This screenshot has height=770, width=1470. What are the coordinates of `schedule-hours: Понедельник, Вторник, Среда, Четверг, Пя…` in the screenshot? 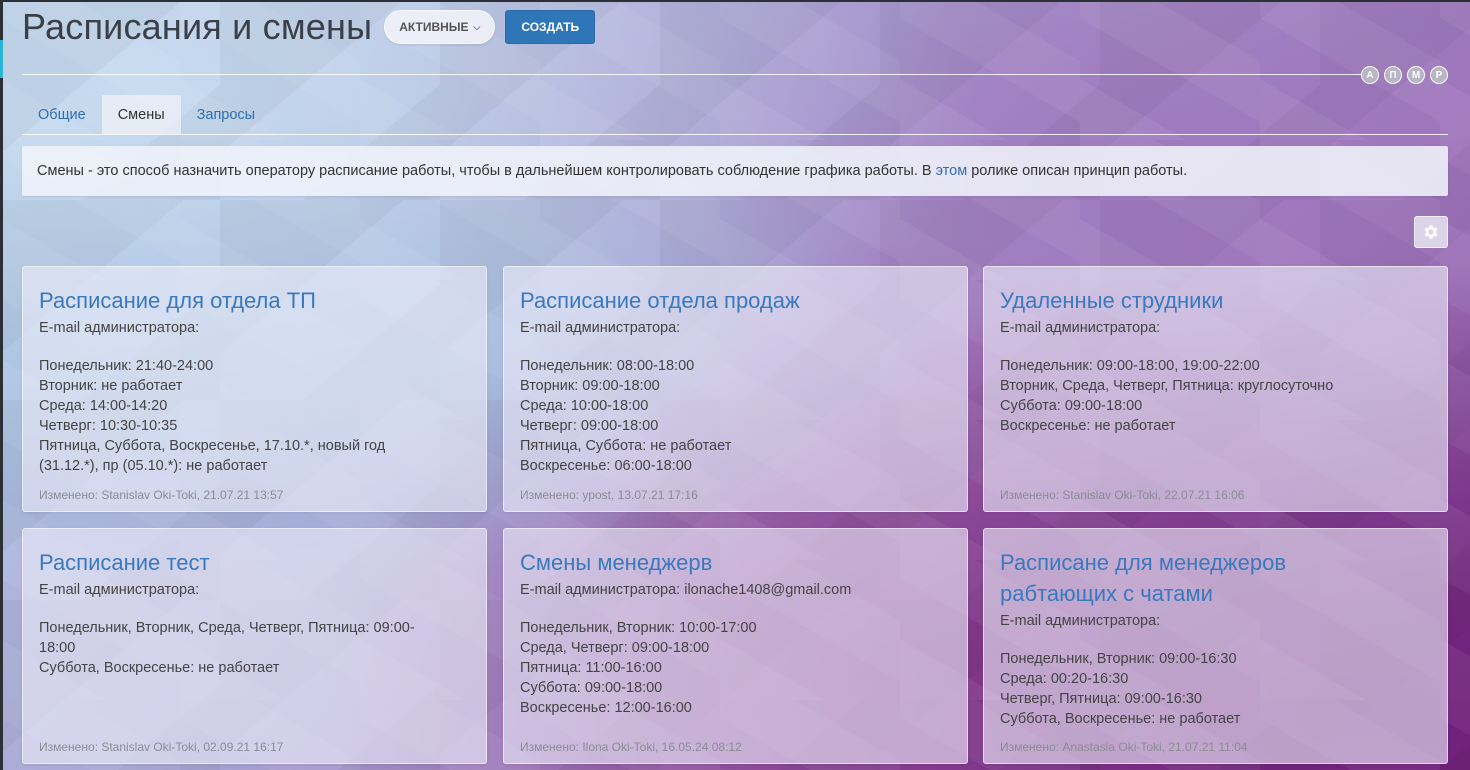 It's located at (254, 648).